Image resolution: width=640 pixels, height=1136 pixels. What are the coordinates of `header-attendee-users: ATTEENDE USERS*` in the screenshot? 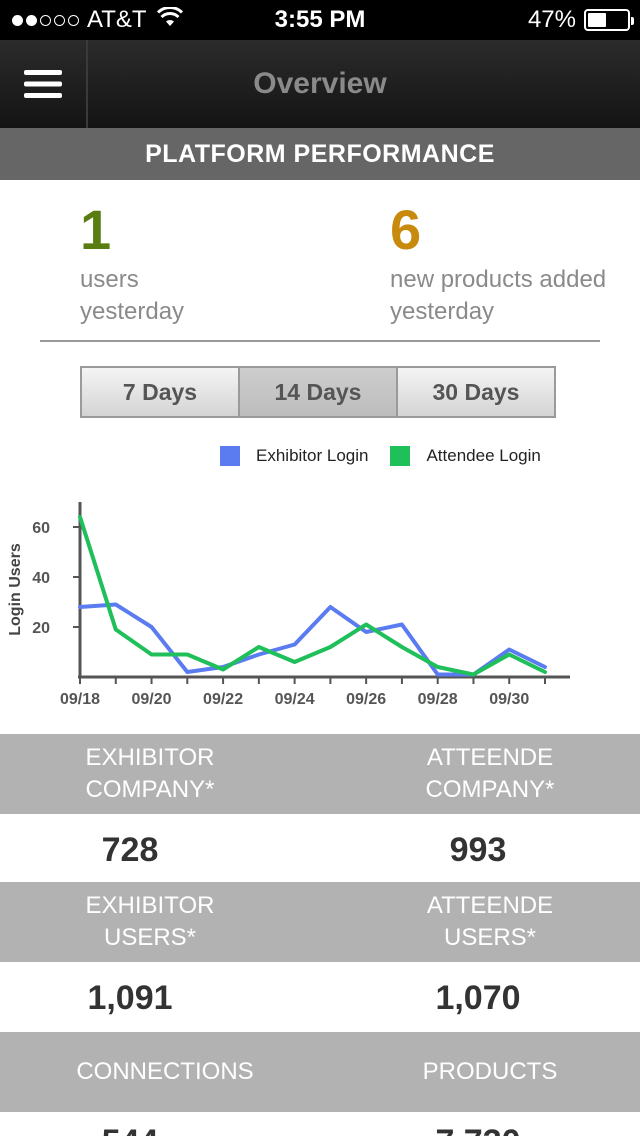 It's located at (490, 922).